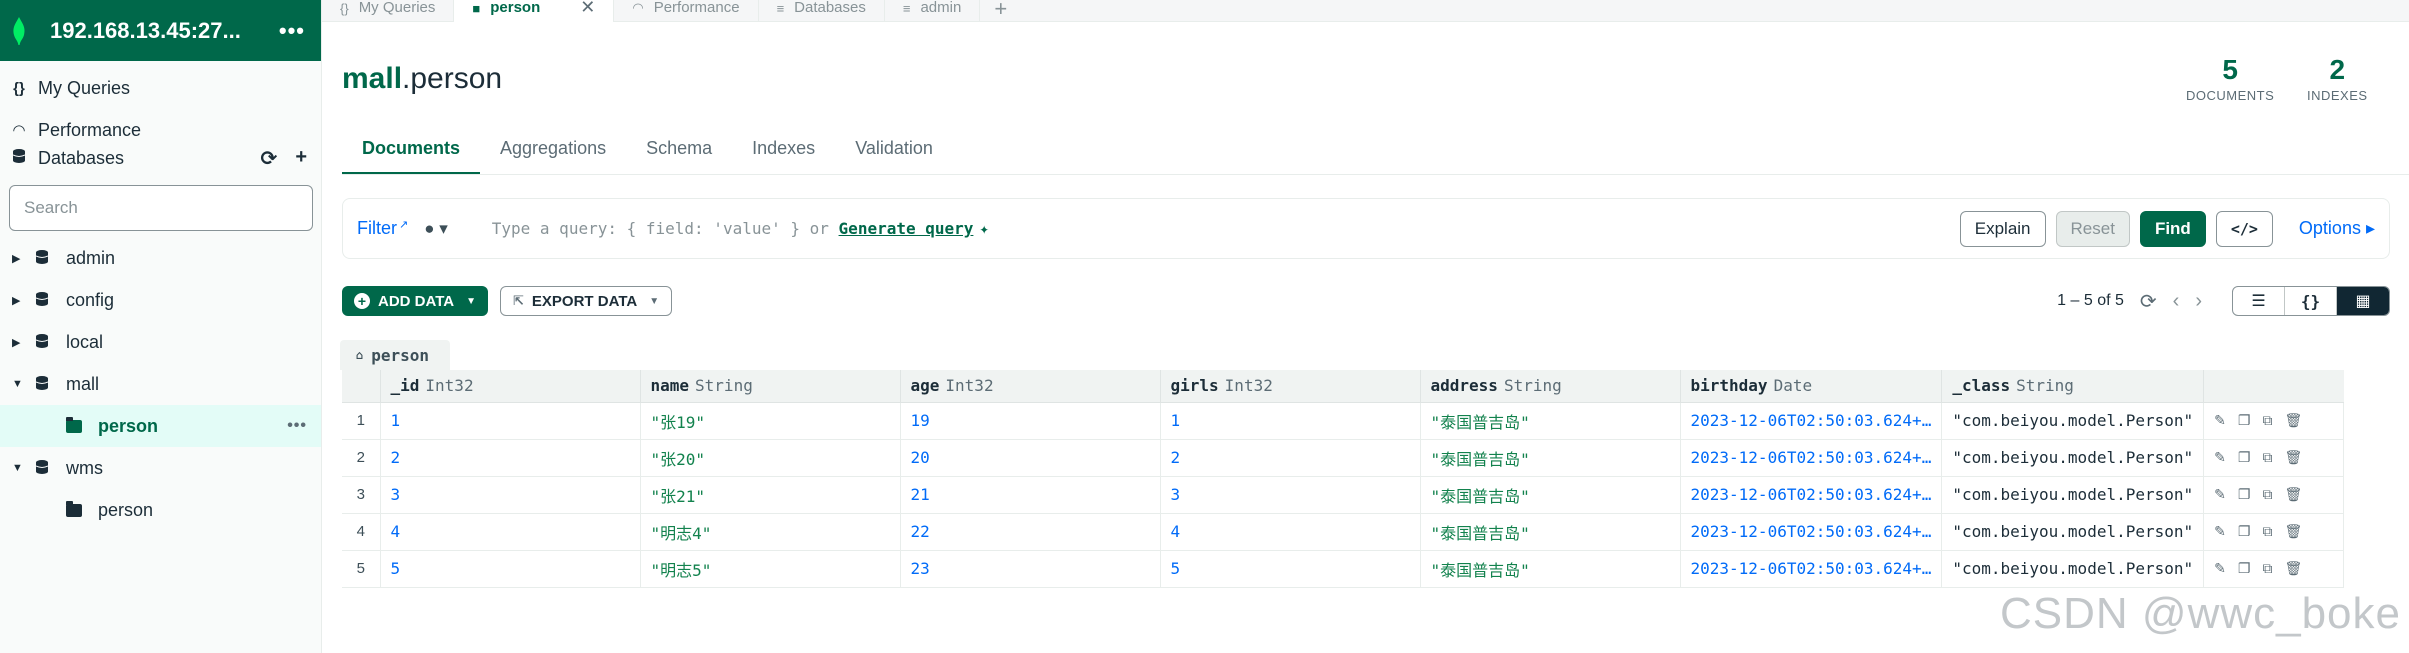 The width and height of the screenshot is (2409, 653). I want to click on tab-admin: ≡ admin, so click(933, 11).